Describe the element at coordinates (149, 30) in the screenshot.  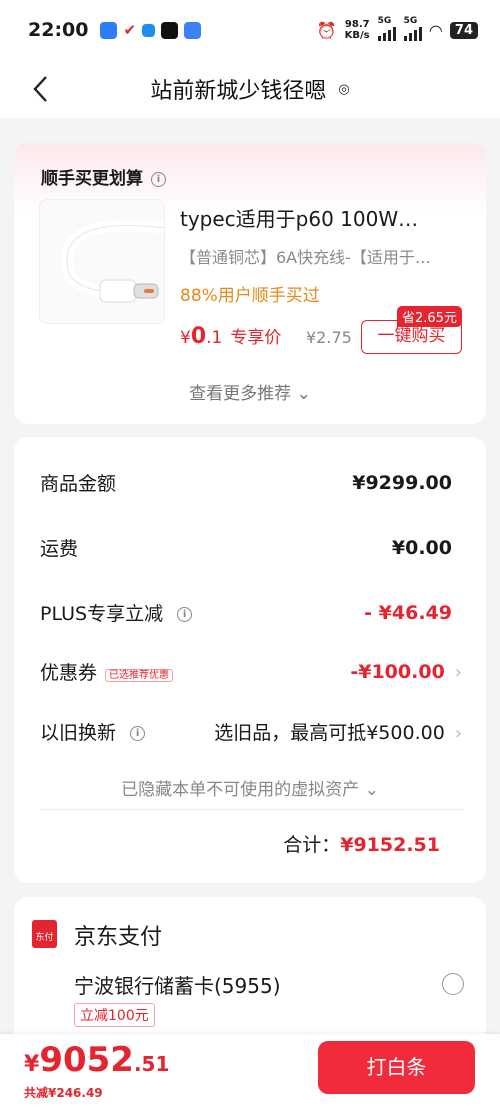
I see `app-icon-cloud` at that location.